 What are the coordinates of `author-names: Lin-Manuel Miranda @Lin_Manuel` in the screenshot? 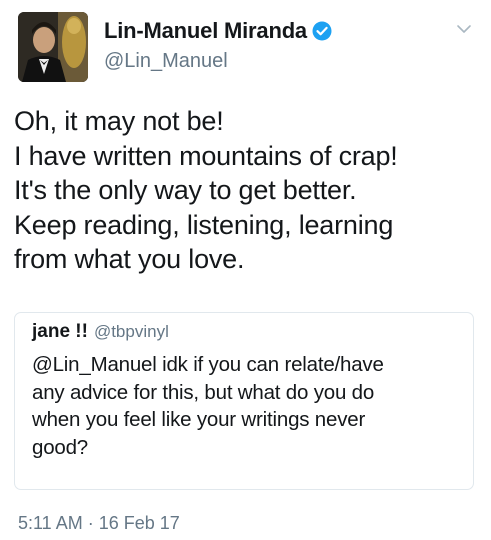 It's located at (218, 44).